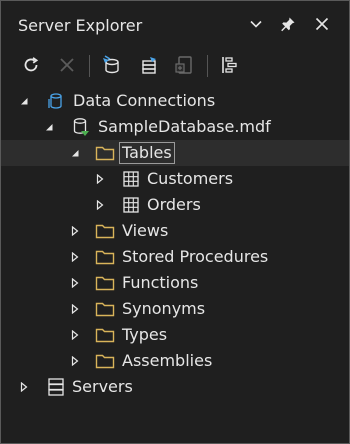 This screenshot has width=350, height=444. I want to click on tree-item-label: Servers, so click(102, 386).